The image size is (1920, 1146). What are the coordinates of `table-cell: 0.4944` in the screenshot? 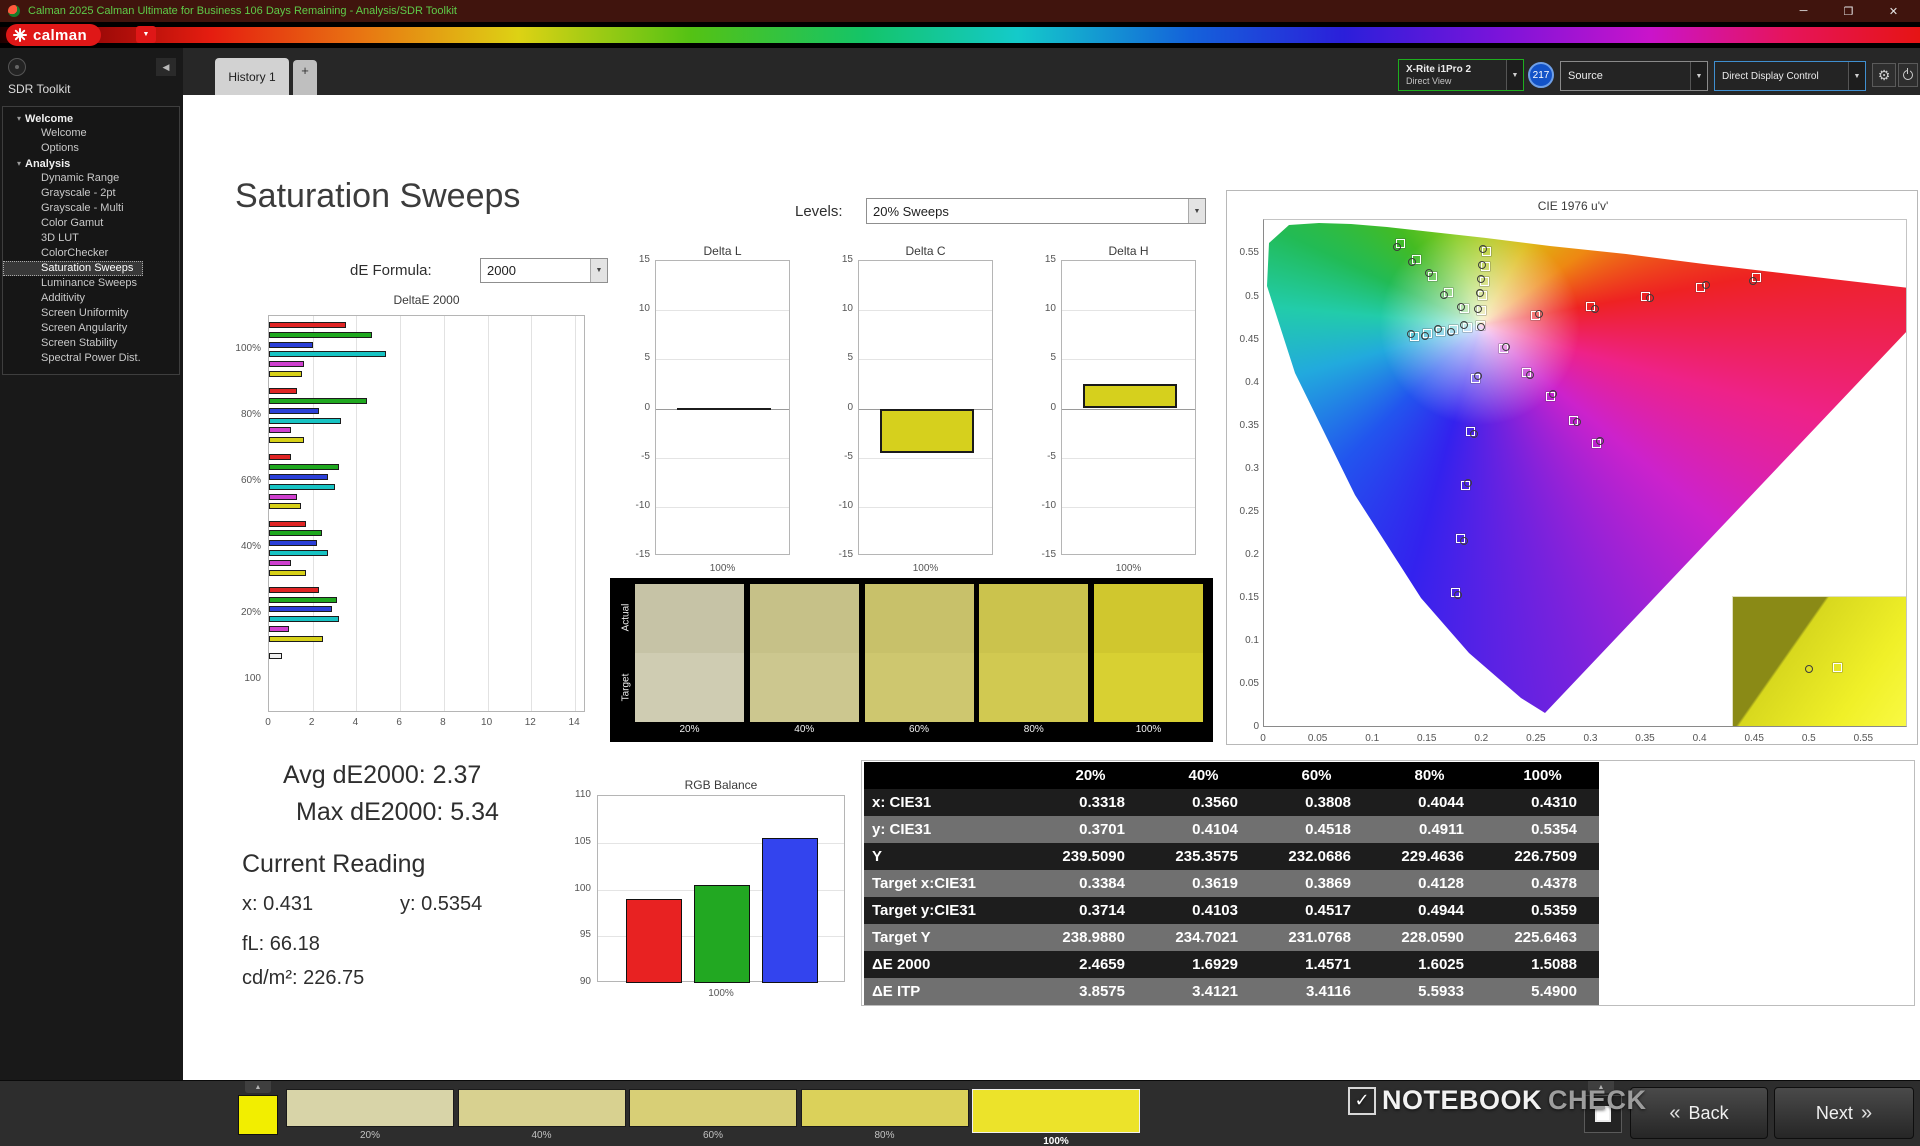 It's located at (1441, 910).